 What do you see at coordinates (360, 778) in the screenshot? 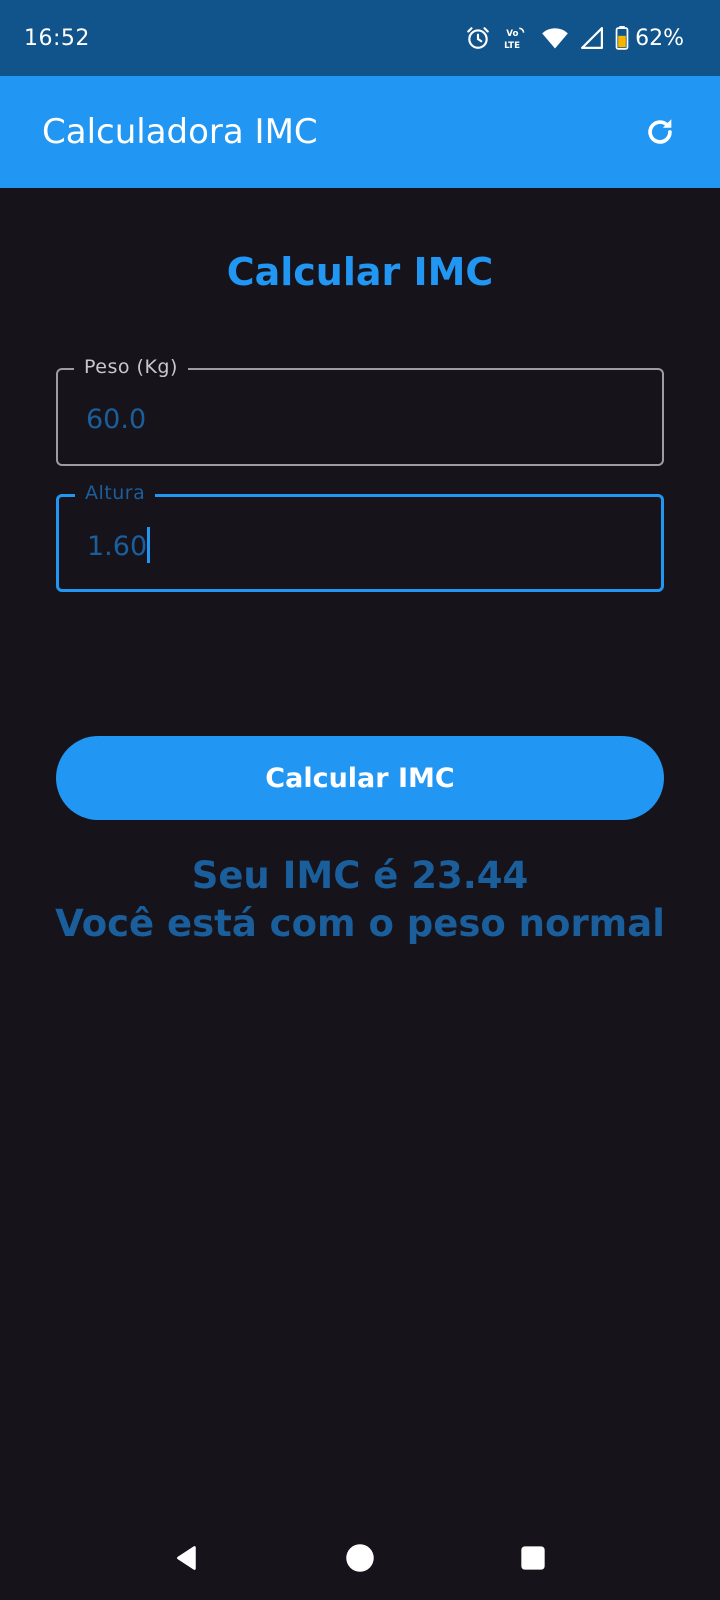
I see `calculate-button: Calcular IMC` at bounding box center [360, 778].